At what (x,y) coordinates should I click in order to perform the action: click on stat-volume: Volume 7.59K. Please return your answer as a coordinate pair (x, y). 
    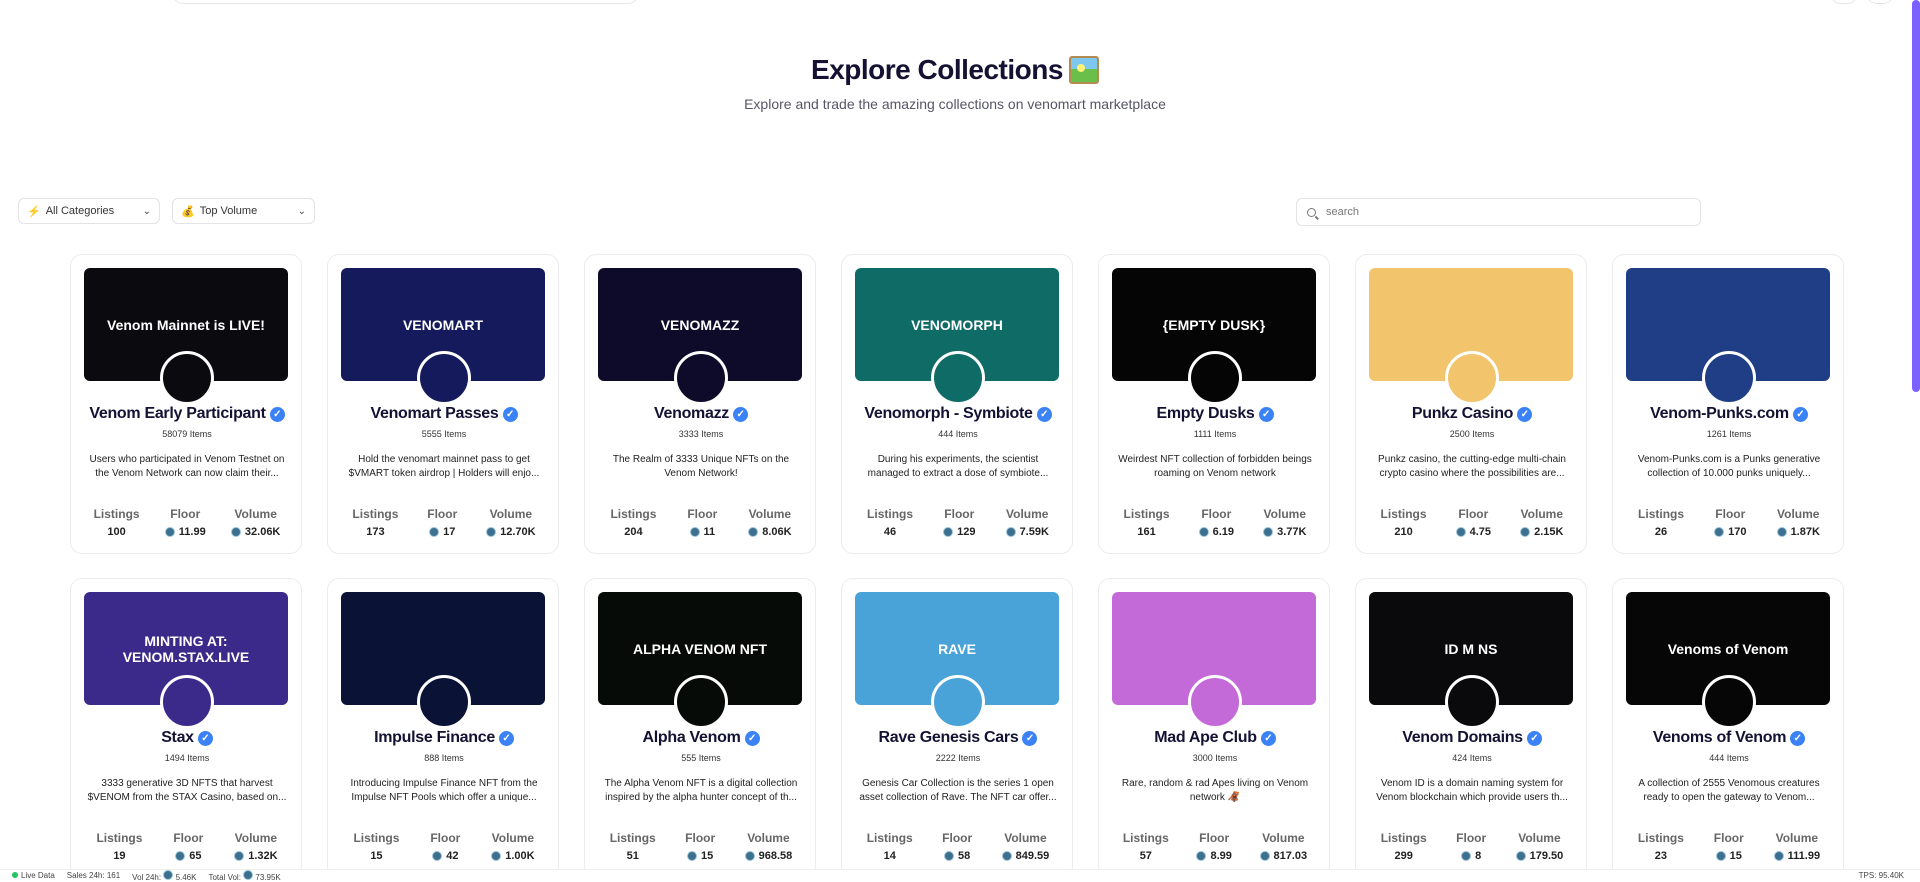
    Looking at the image, I should click on (1027, 522).